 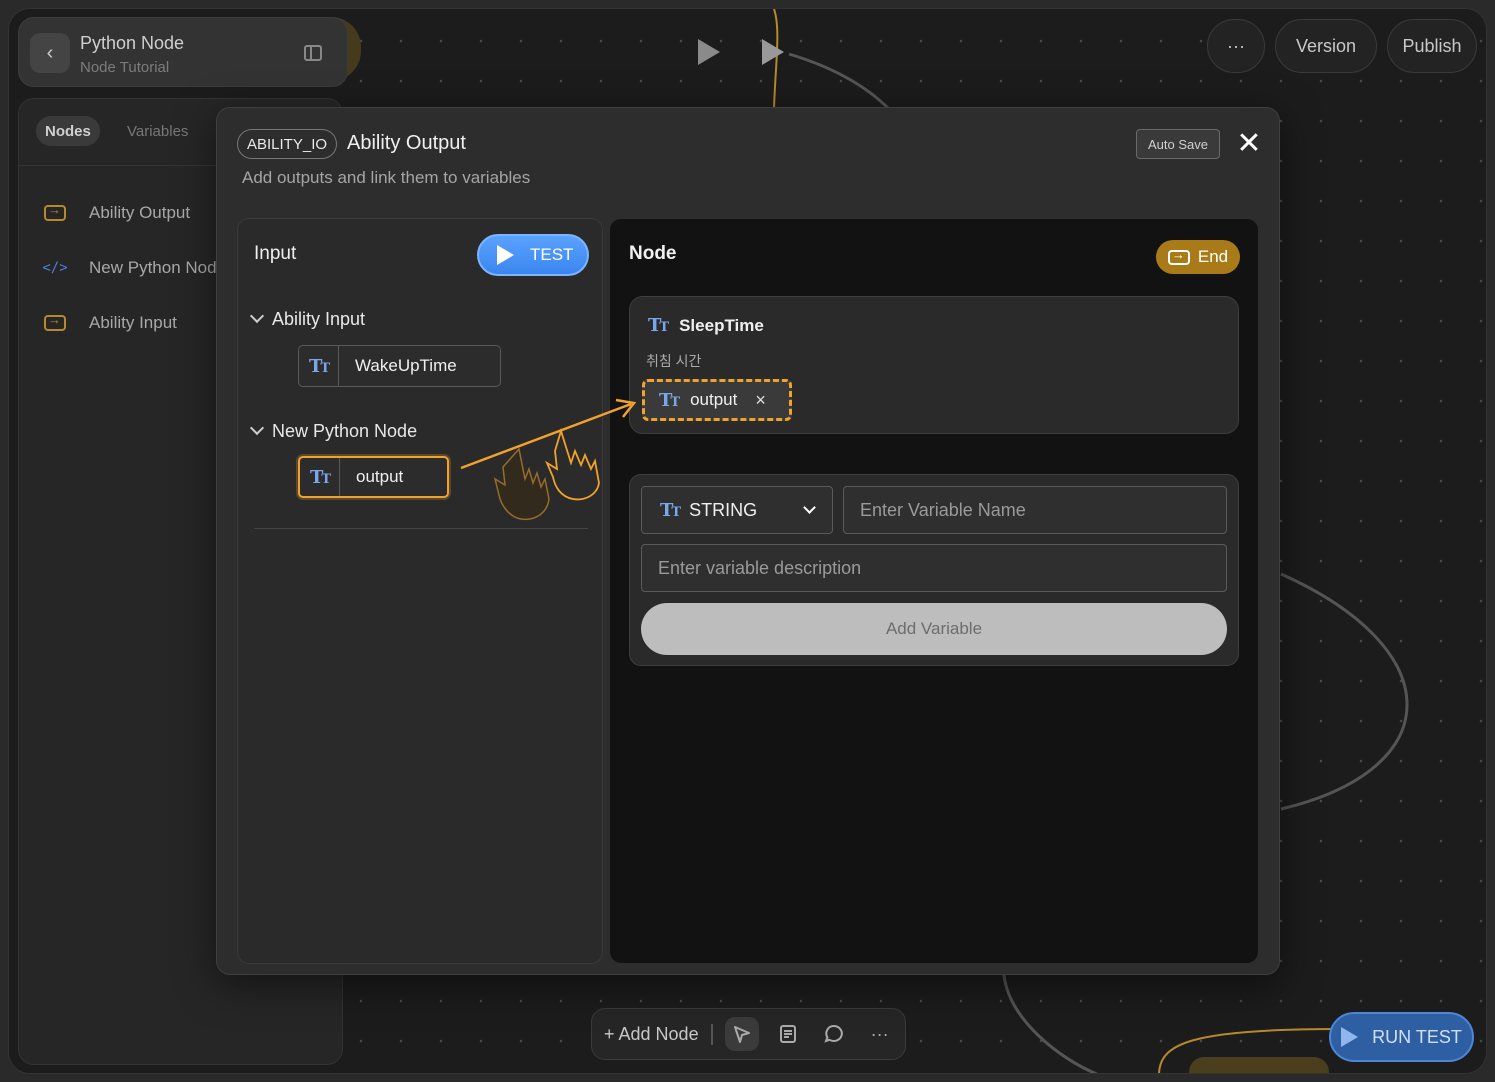 I want to click on input-panel-divider, so click(x=421, y=528).